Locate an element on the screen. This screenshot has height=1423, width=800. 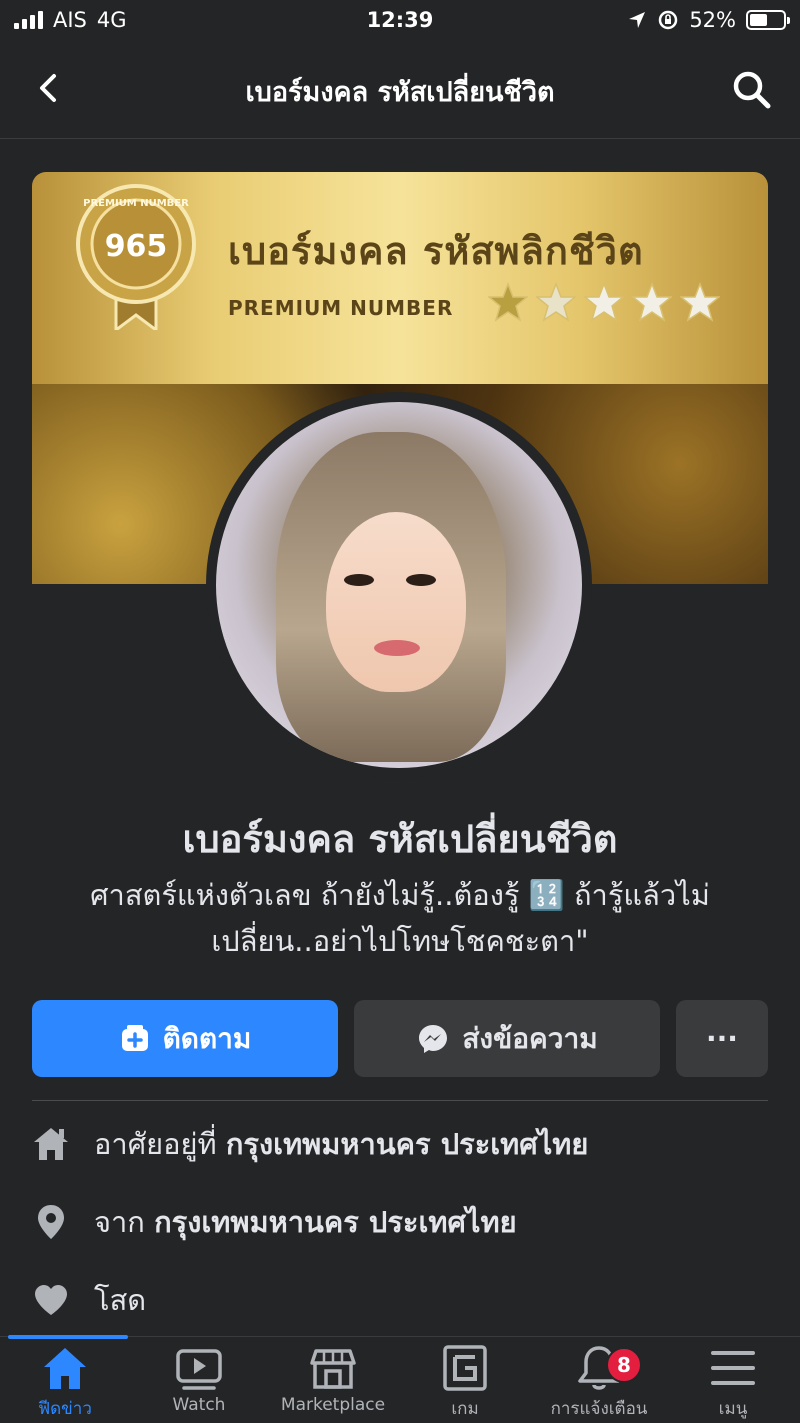
more-dots-icon: ··· is located at coordinates (722, 1038).